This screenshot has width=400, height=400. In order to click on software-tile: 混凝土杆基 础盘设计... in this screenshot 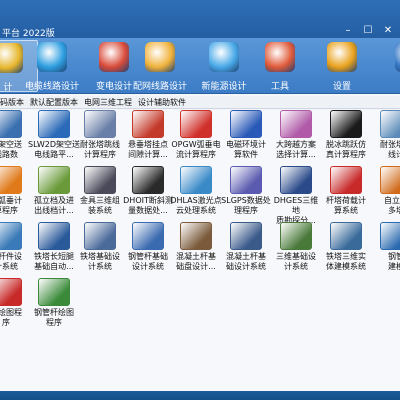, I will do `click(196, 250)`.